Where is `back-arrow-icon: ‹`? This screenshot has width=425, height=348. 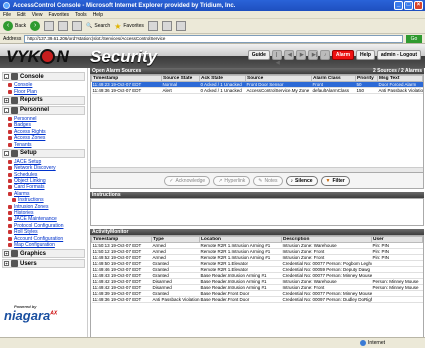 back-arrow-icon: ‹ is located at coordinates (8, 26).